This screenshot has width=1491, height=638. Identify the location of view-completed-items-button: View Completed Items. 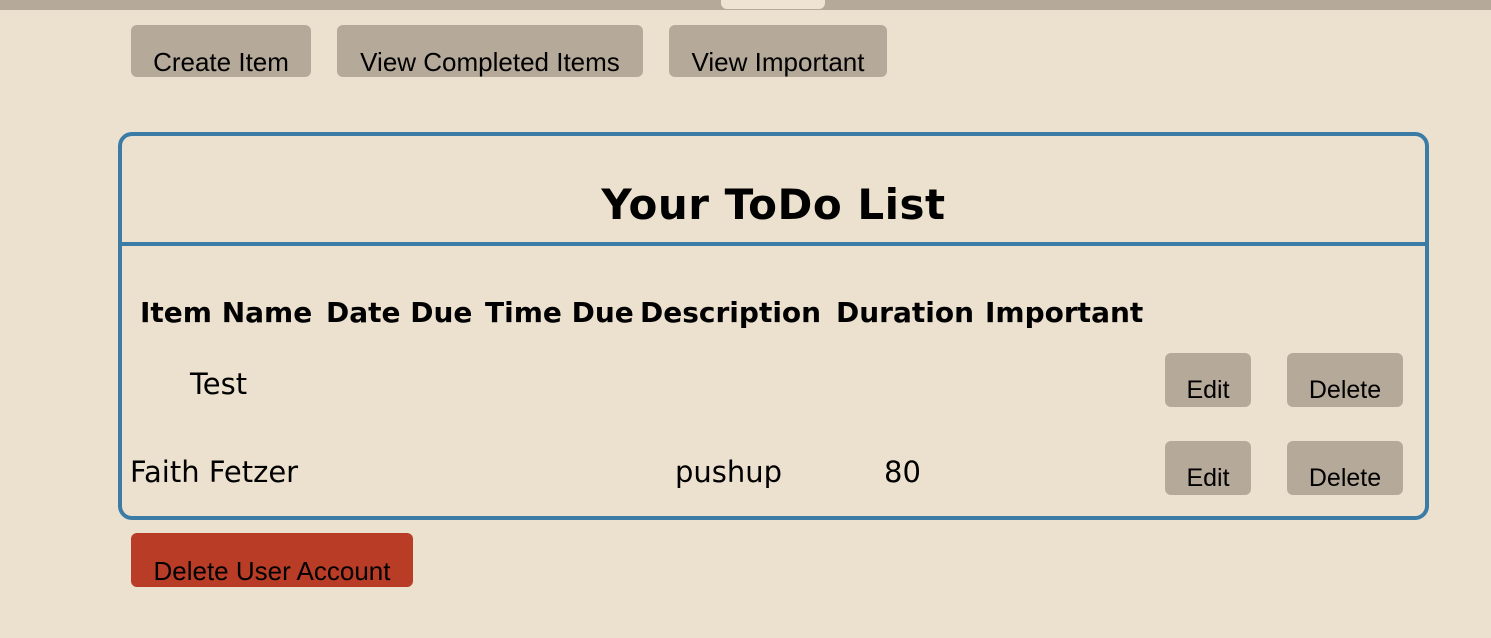
(490, 51).